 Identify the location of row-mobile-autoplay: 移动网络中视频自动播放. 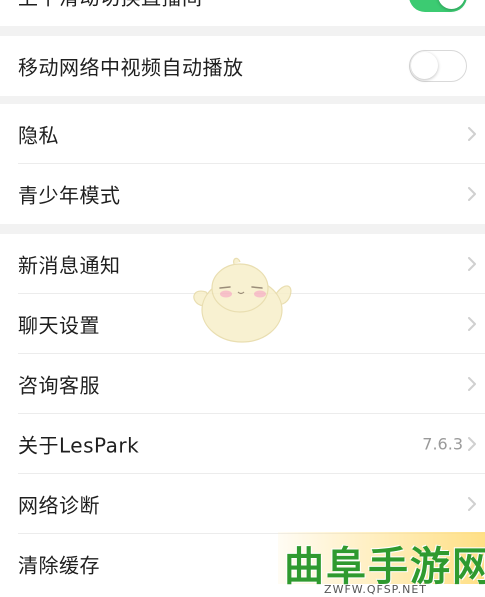
(242, 66).